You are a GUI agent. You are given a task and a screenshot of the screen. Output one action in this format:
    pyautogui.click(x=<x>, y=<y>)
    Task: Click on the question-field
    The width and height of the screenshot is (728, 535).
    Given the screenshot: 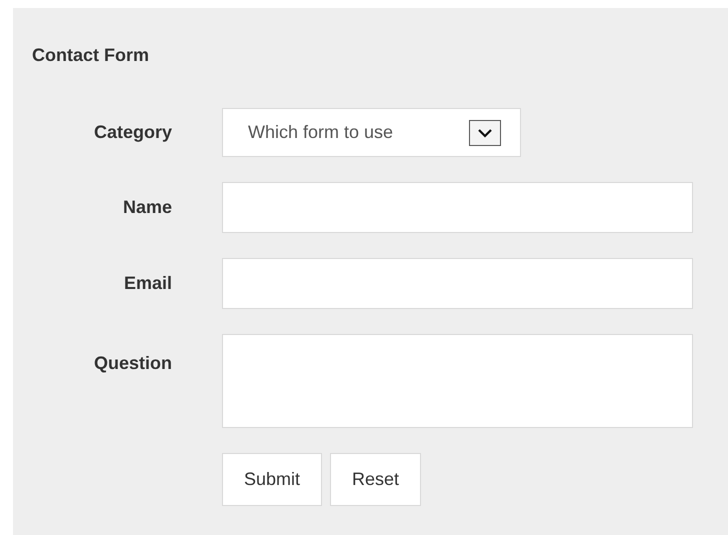 What is the action you would take?
    pyautogui.click(x=457, y=381)
    